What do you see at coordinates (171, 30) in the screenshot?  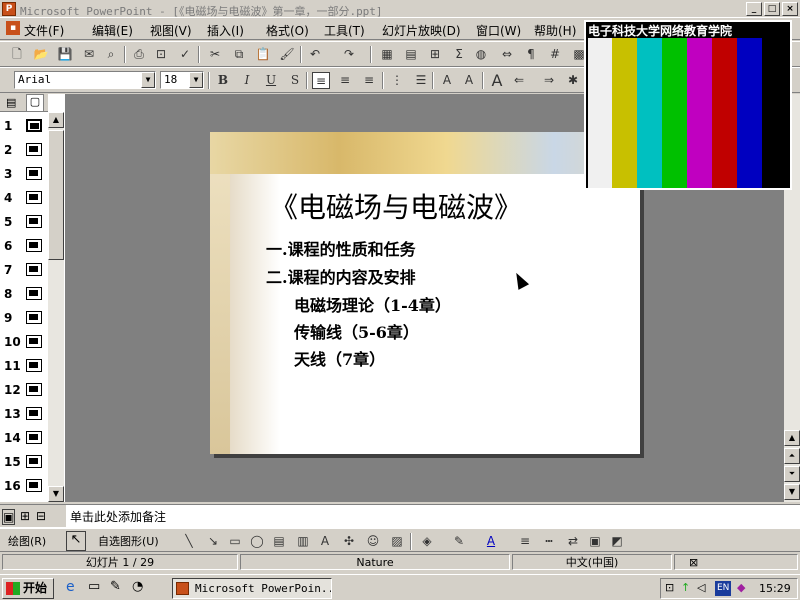 I see `menu-view: 视图(V)` at bounding box center [171, 30].